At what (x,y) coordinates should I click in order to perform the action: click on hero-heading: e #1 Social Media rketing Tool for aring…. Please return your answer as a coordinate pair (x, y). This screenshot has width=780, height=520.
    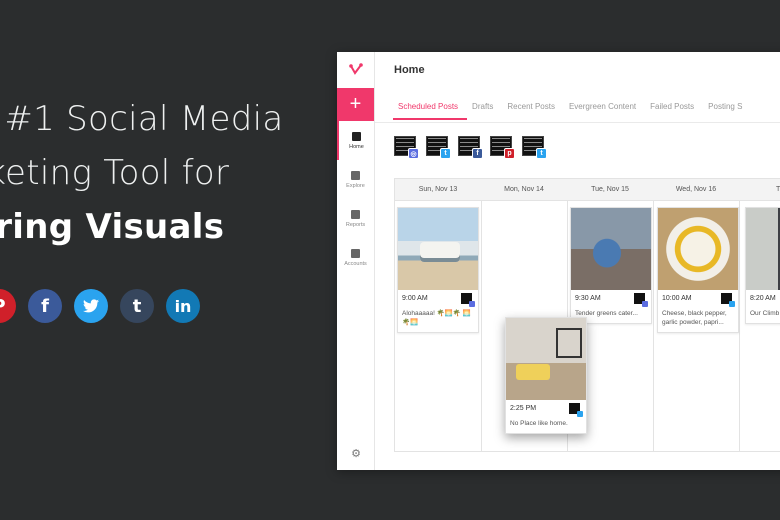
    Looking at the image, I should click on (141, 173).